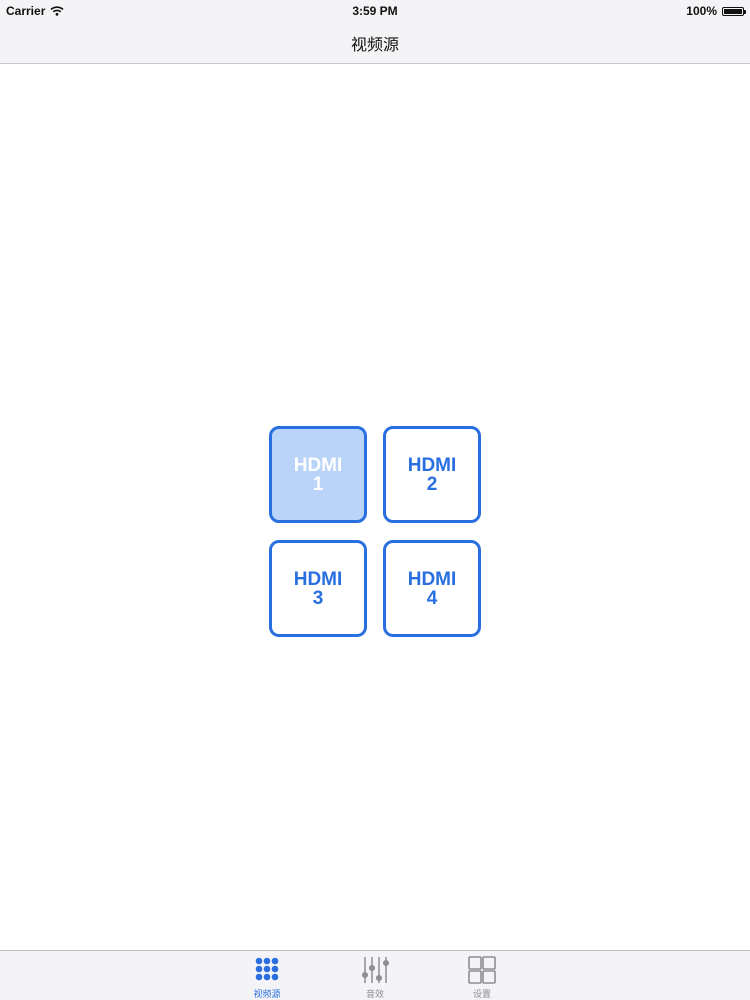 This screenshot has width=750, height=1000. I want to click on hdmi-3-button: HDMI 3, so click(318, 588).